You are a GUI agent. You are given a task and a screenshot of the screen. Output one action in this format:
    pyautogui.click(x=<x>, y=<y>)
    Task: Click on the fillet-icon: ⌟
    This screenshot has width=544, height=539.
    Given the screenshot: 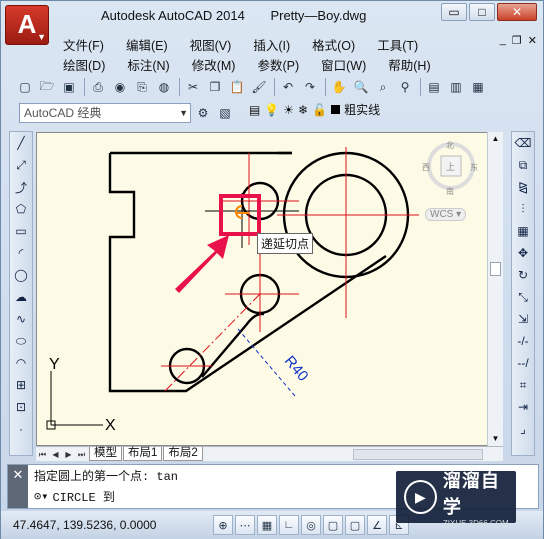 What is the action you would take?
    pyautogui.click(x=523, y=429)
    